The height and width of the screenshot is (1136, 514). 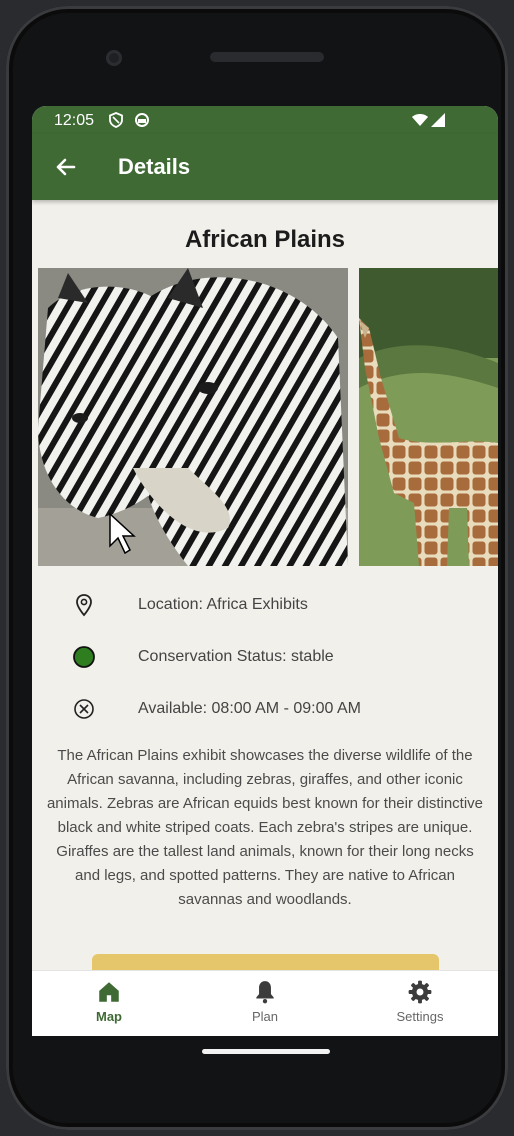 I want to click on app-bar: Details, so click(x=265, y=167).